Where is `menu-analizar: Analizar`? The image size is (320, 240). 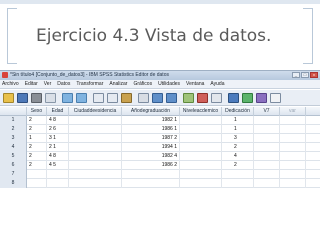 menu-analizar: Analizar is located at coordinates (118, 84).